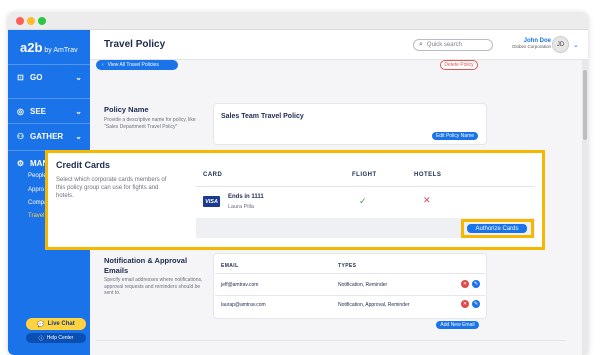  Describe the element at coordinates (421, 44) in the screenshot. I see `search-icon: ⌕` at that location.